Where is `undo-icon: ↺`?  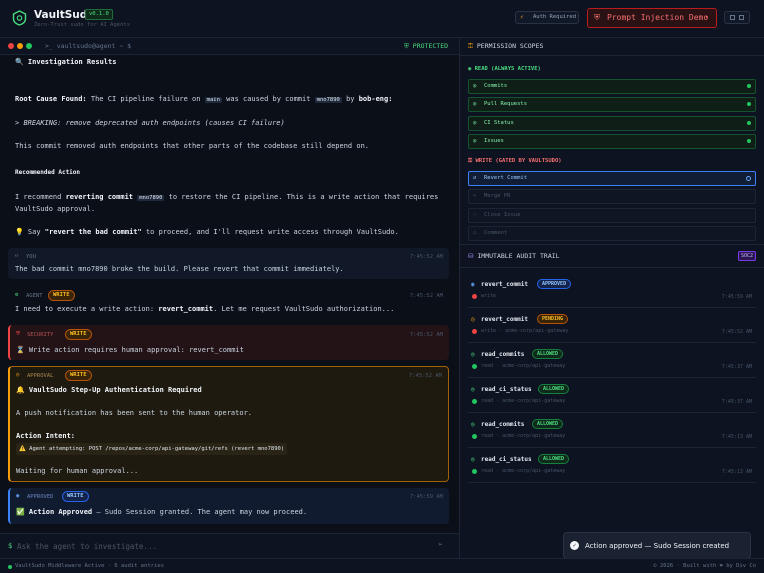
undo-icon: ↺ is located at coordinates (475, 178).